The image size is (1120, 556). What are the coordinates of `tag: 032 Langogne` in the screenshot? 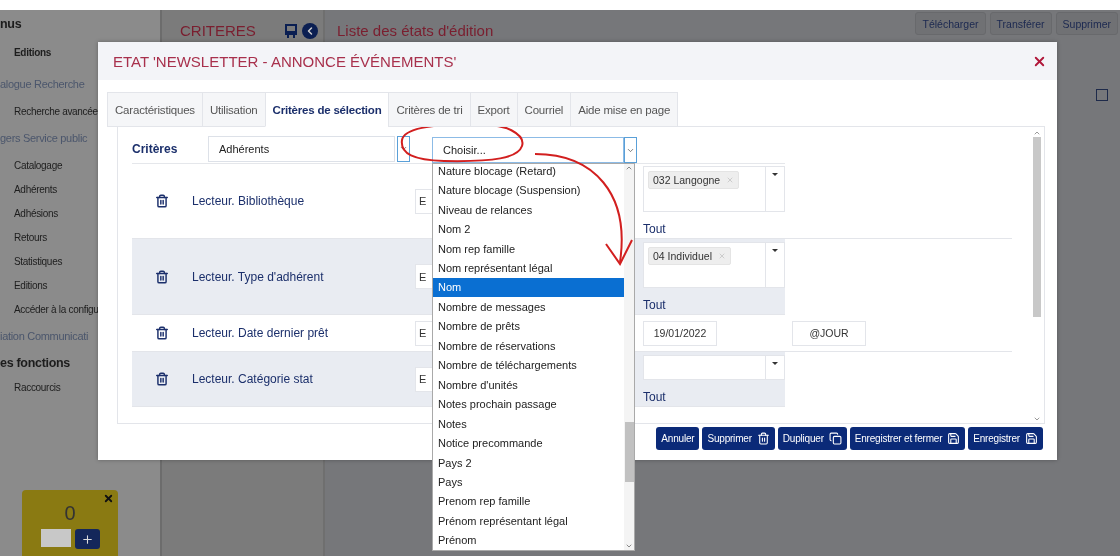 It's located at (694, 180).